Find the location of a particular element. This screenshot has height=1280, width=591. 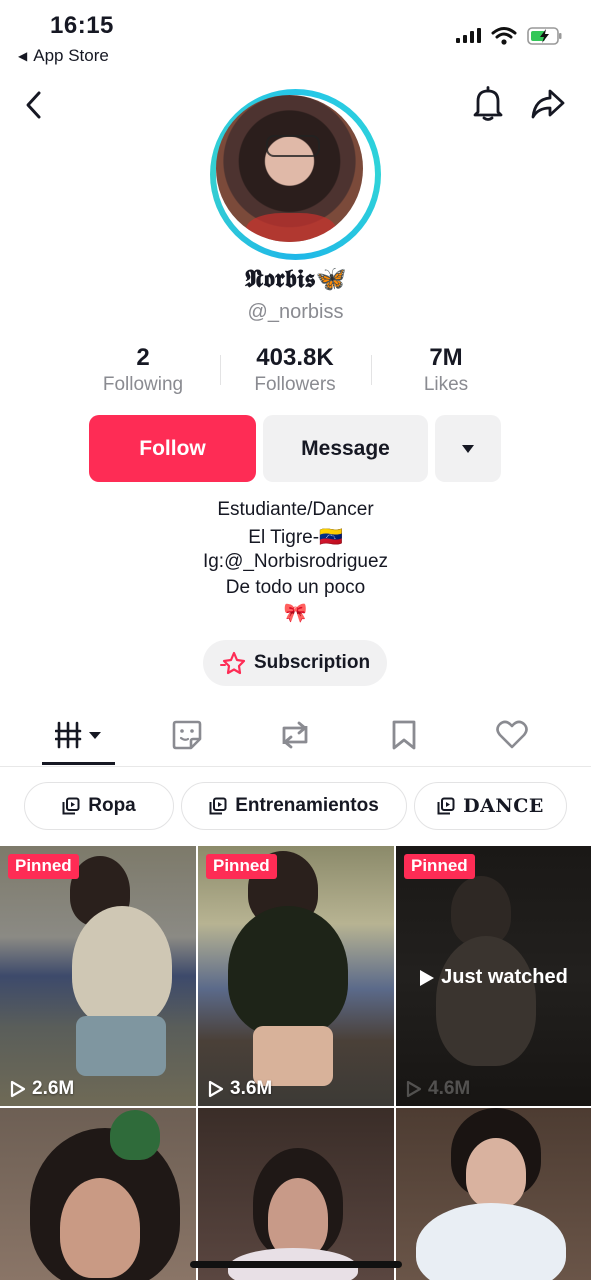

status-time: 16:15 is located at coordinates (82, 25).